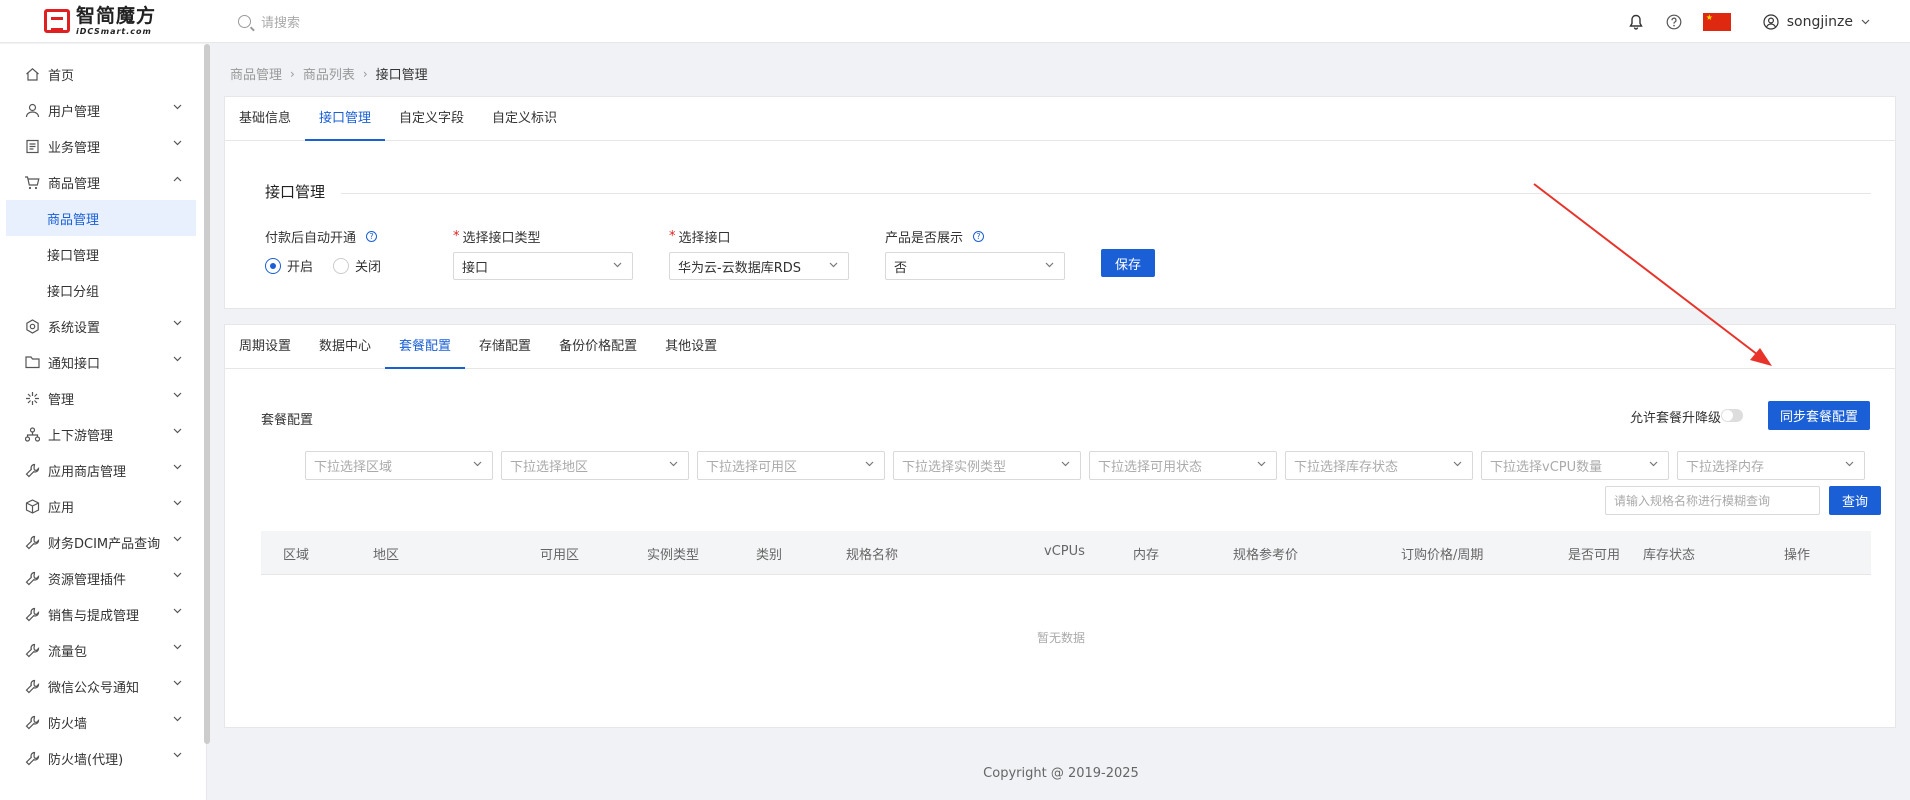 This screenshot has width=1910, height=800. What do you see at coordinates (1675, 418) in the screenshot?
I see `allow-downgrade-label: 允许套餐升降级` at bounding box center [1675, 418].